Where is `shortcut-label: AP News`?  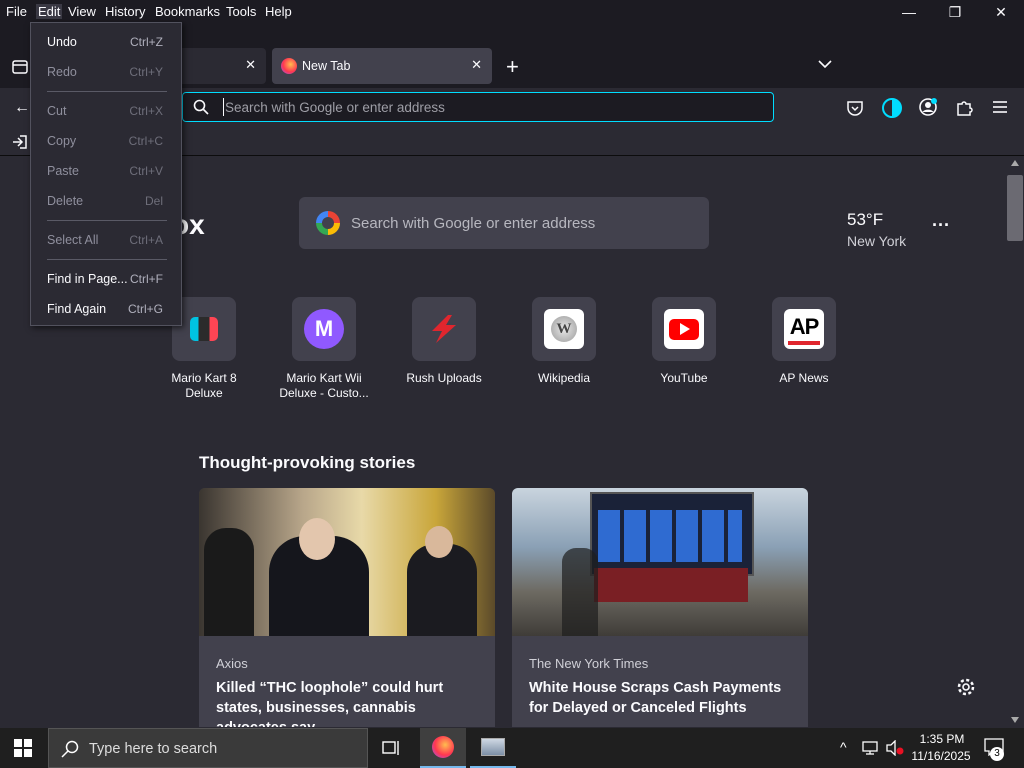
shortcut-label: AP News is located at coordinates (804, 378).